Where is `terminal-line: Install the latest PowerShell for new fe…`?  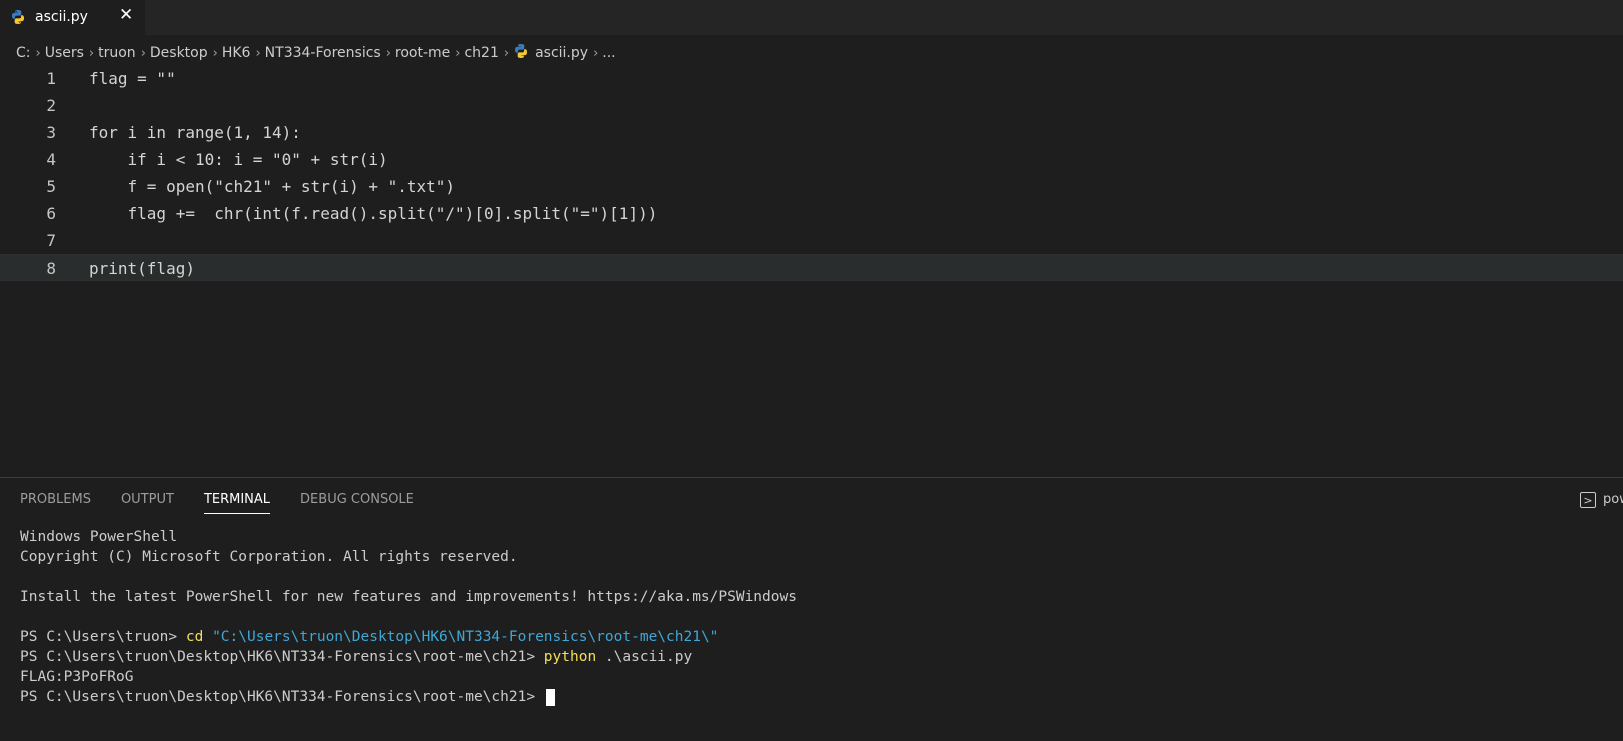 terminal-line: Install the latest PowerShell for new fe… is located at coordinates (408, 597).